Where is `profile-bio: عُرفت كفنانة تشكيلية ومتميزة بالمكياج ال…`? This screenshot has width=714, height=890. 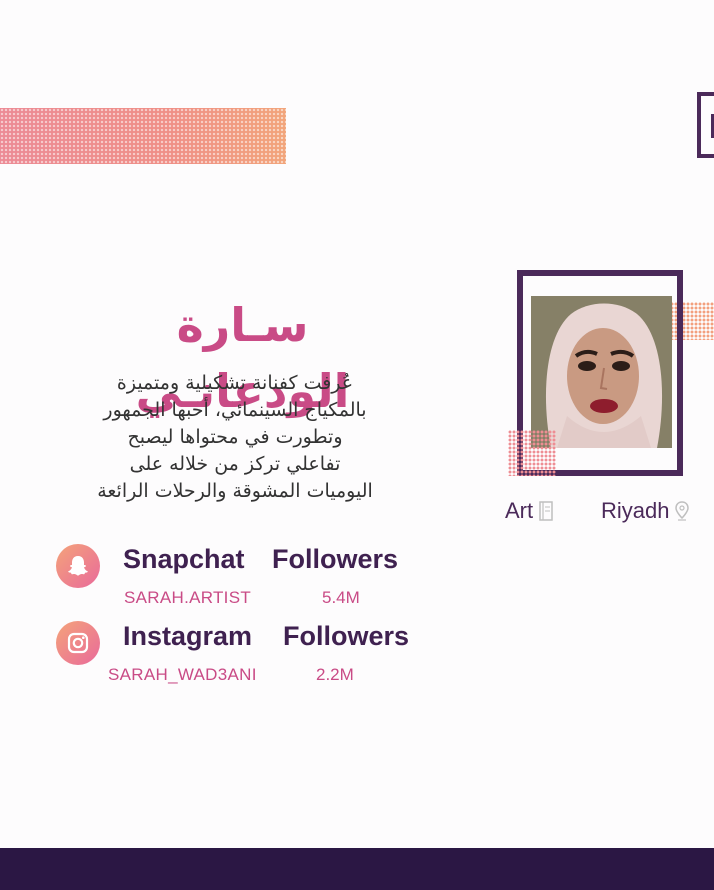 profile-bio: عُرفت كفنانة تشكيلية ومتميزة بالمكياج ال… is located at coordinates (235, 437).